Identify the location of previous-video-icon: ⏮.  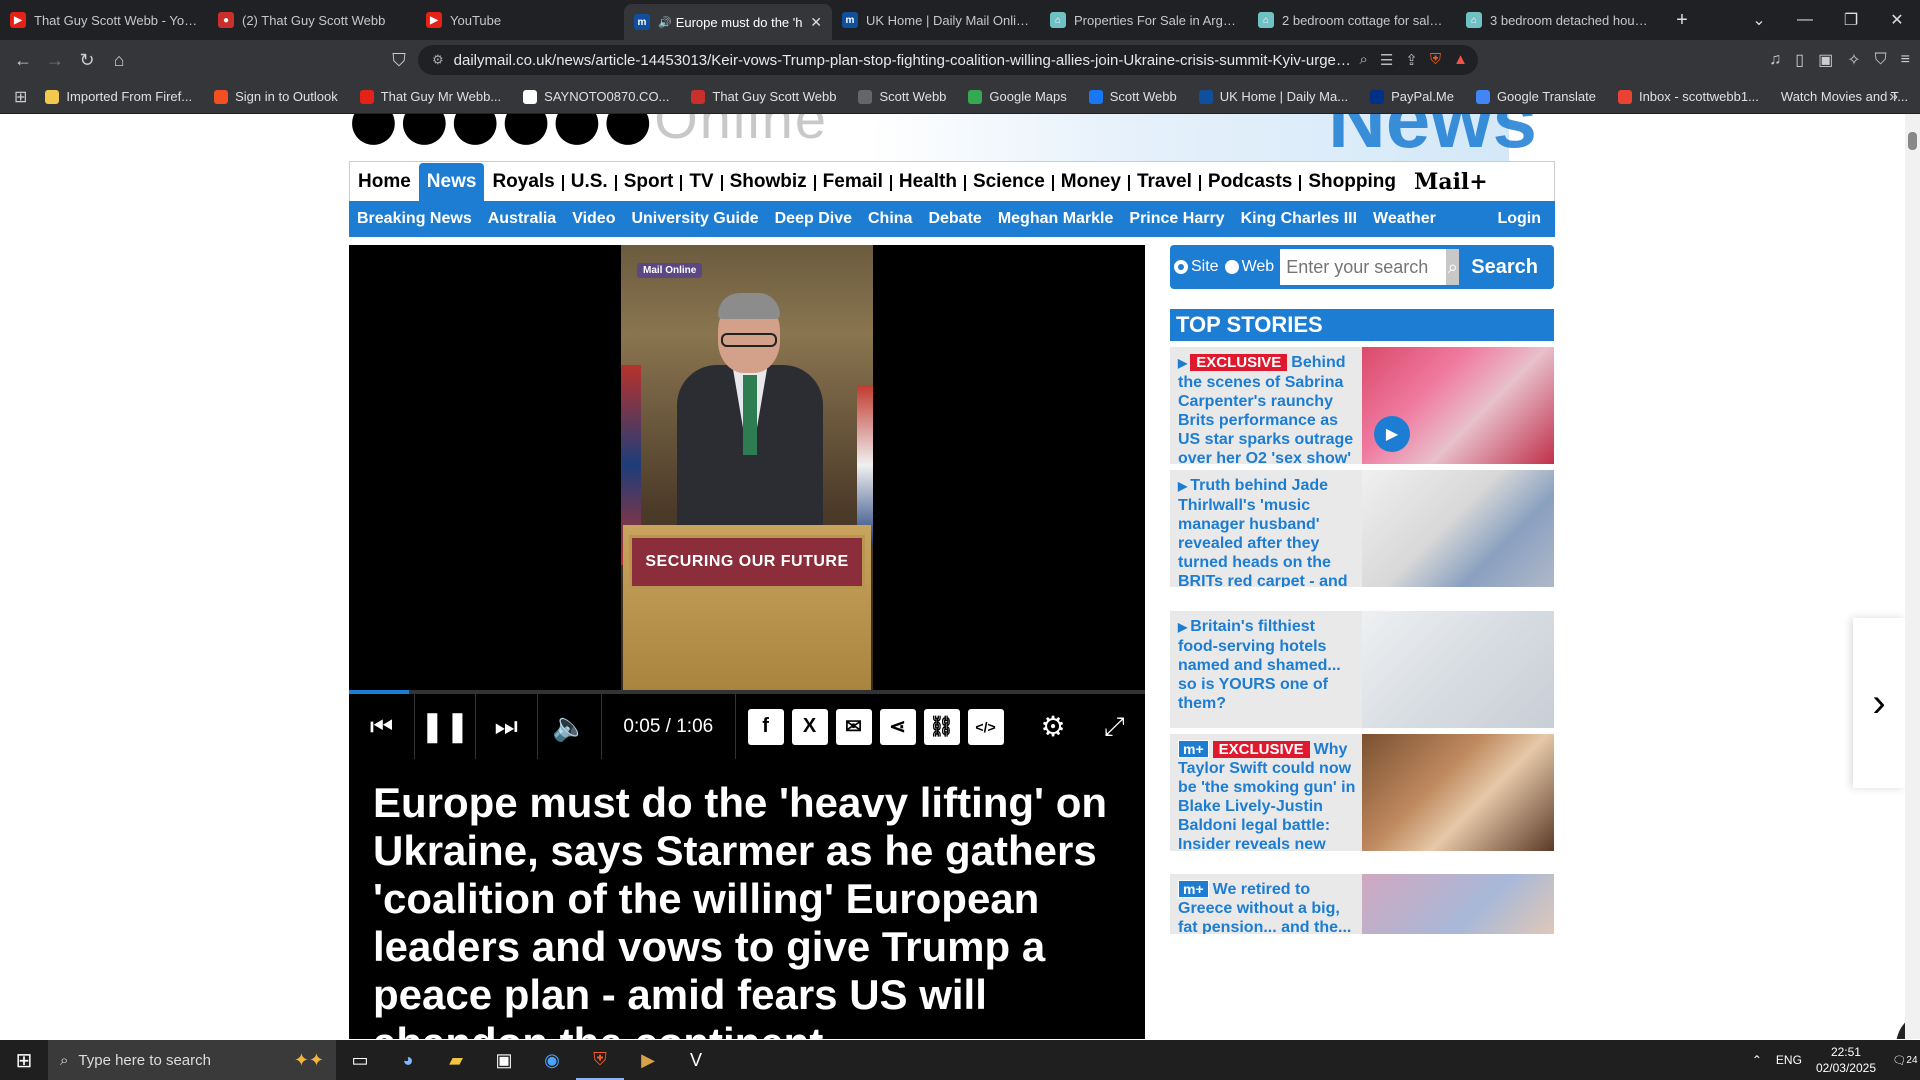
(381, 726).